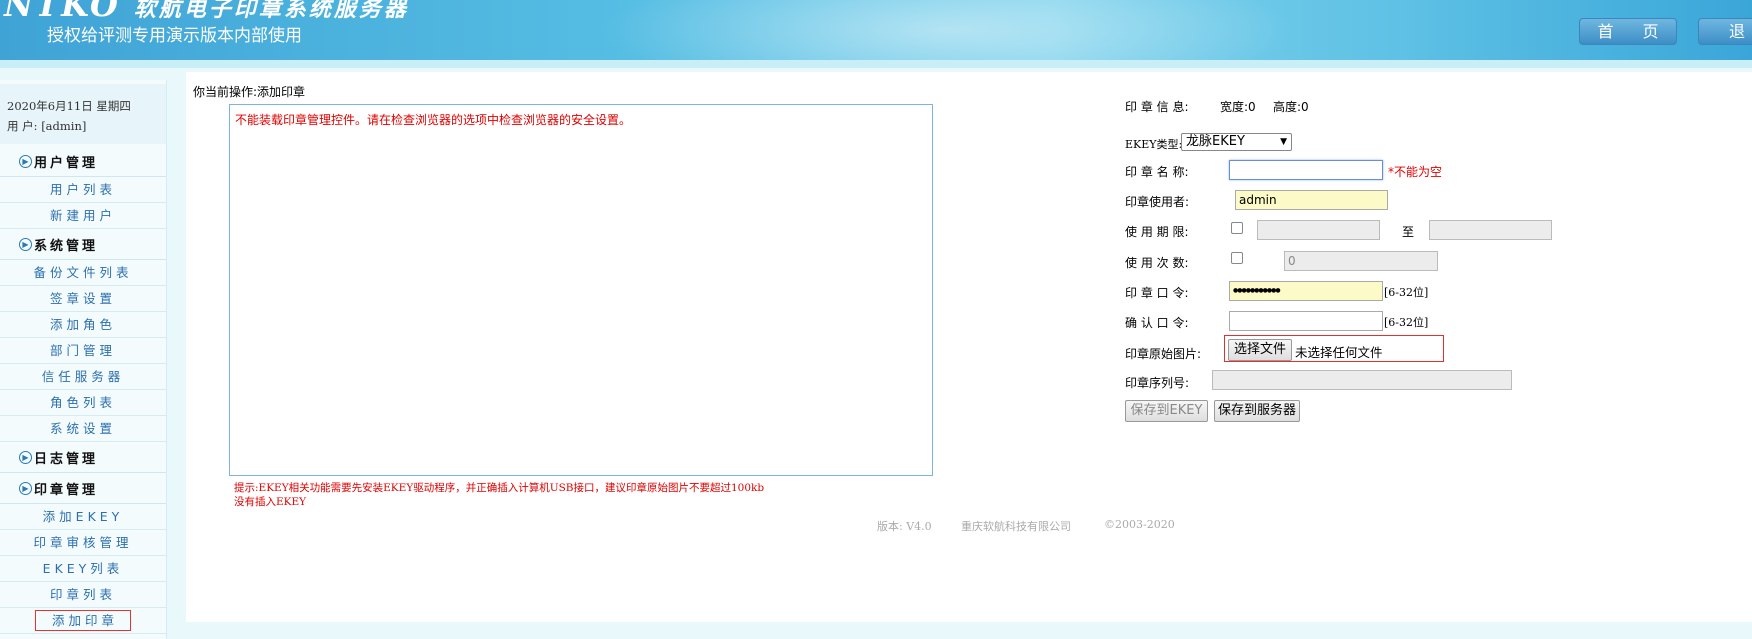 This screenshot has height=639, width=1752. Describe the element at coordinates (69, 106) in the screenshot. I see `current-date: 2020年6月11日 星期四` at that location.